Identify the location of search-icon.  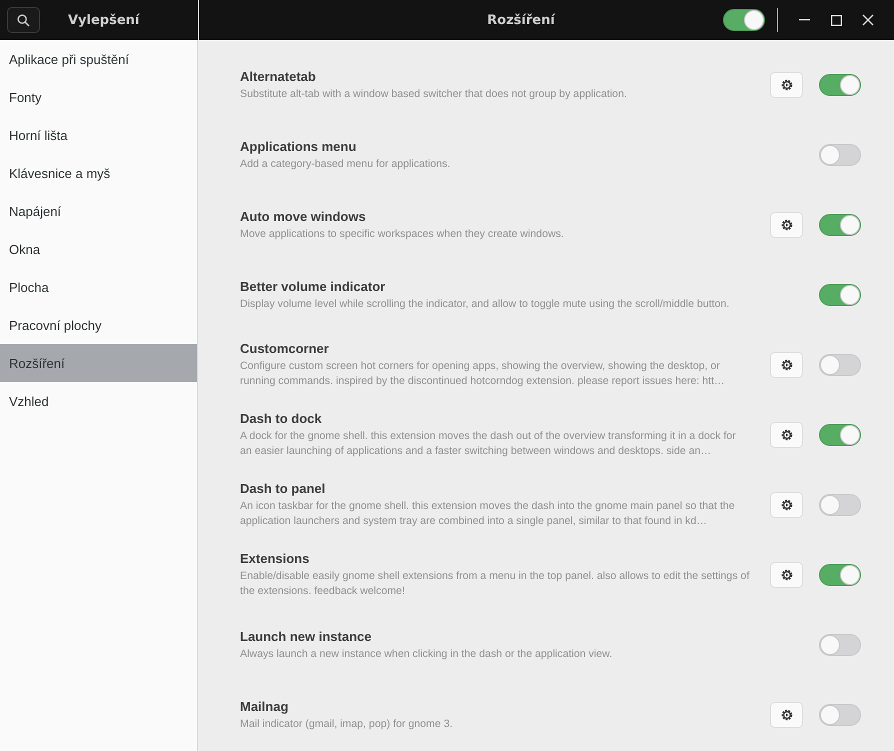
(23, 20).